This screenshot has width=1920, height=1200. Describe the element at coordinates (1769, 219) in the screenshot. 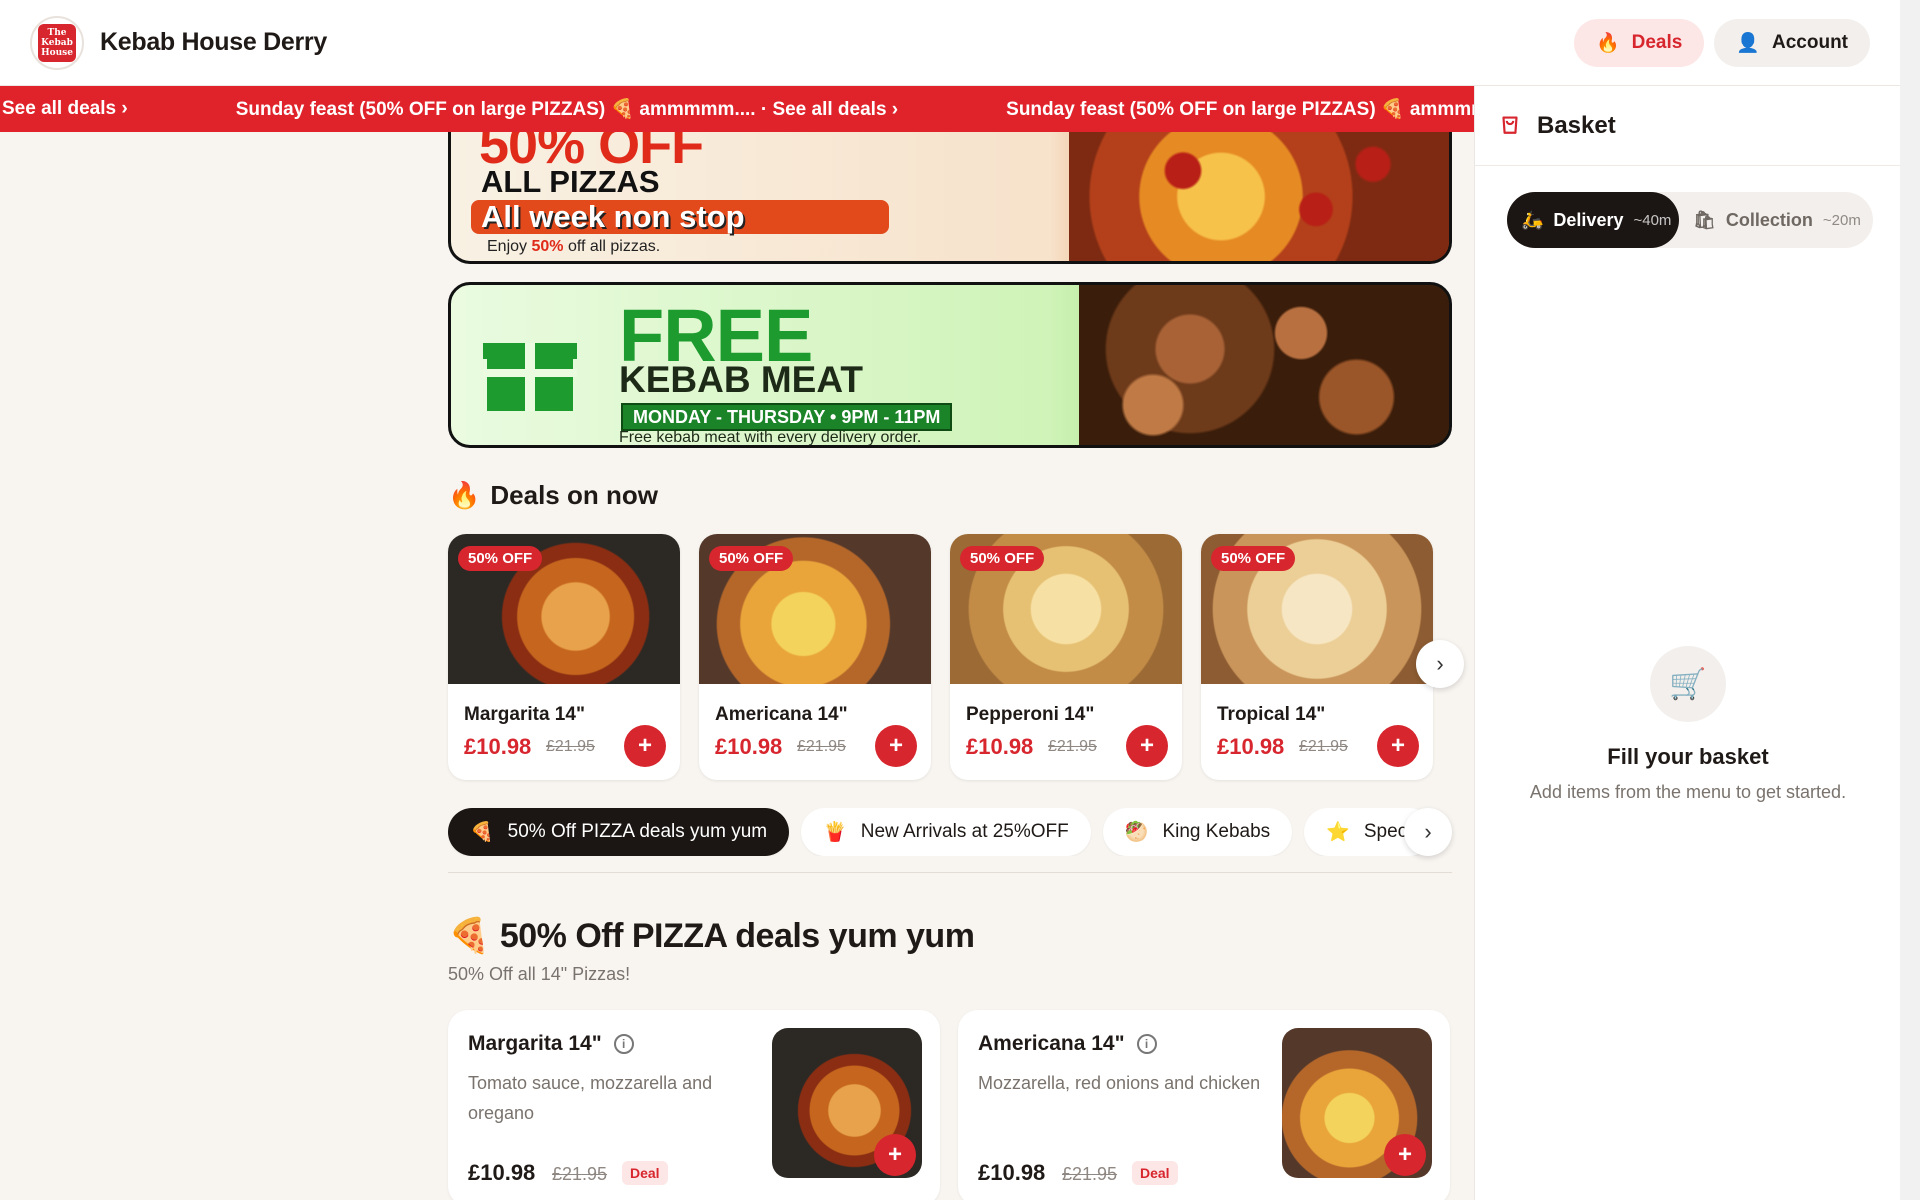

I see `collection-label: Collection` at that location.